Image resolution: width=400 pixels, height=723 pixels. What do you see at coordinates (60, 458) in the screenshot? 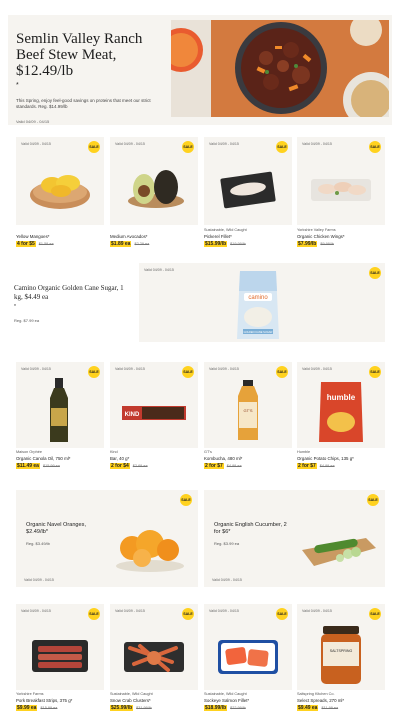
I see `product-name: Organic Canola Oil, 750 ml*` at bounding box center [60, 458].